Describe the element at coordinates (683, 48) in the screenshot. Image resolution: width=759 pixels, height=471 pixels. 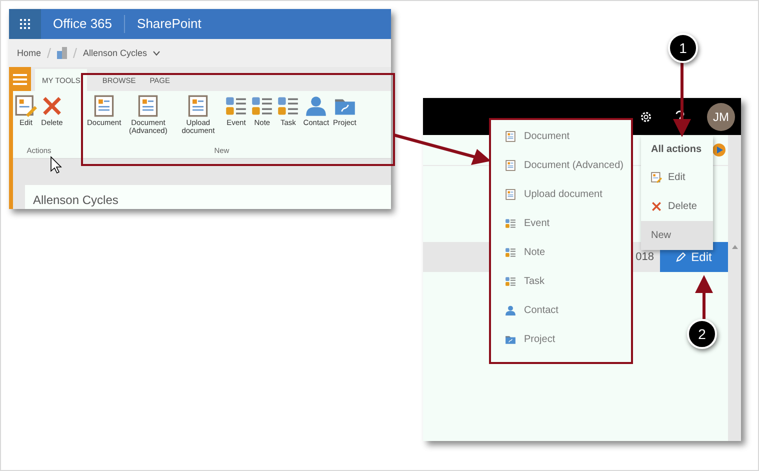
I see `step-badge: 1` at that location.